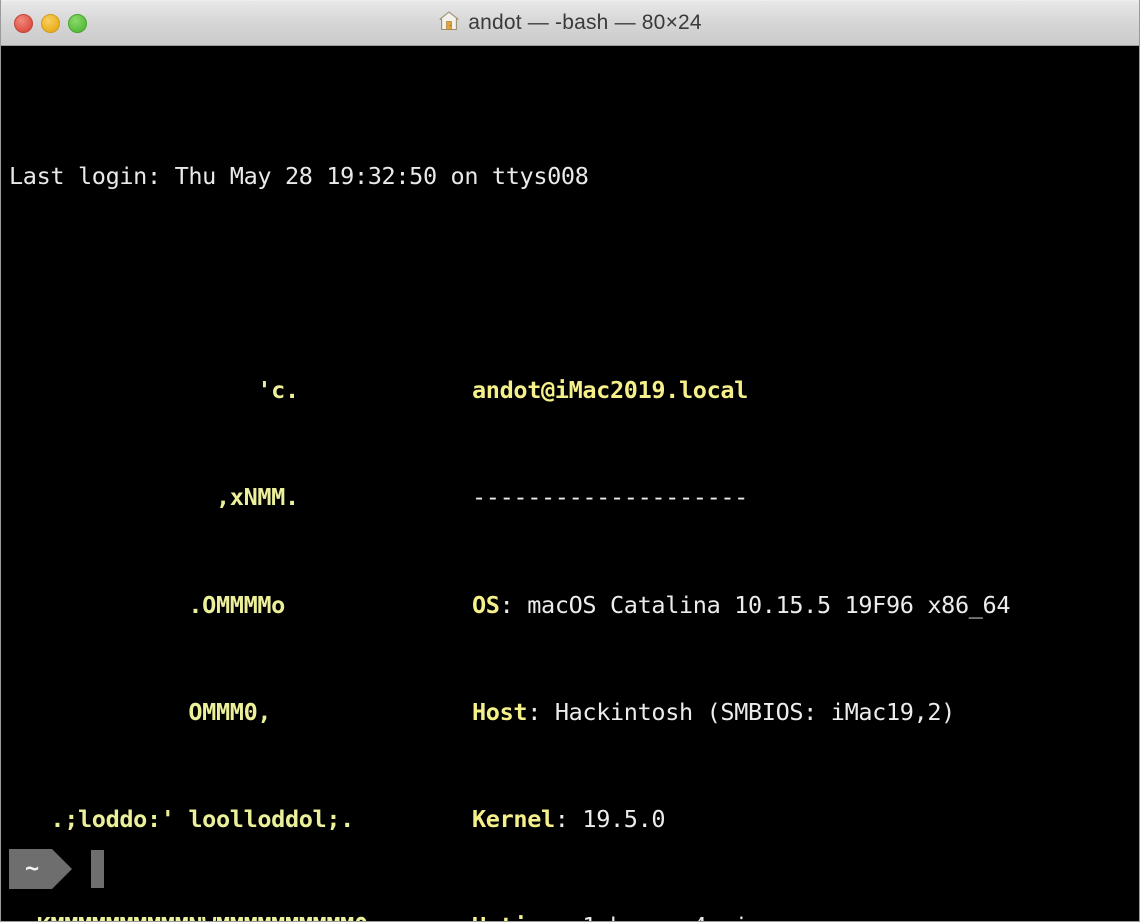 Image resolution: width=1140 pixels, height=922 pixels. What do you see at coordinates (30, 869) in the screenshot?
I see `prompt-path-segment: ~` at bounding box center [30, 869].